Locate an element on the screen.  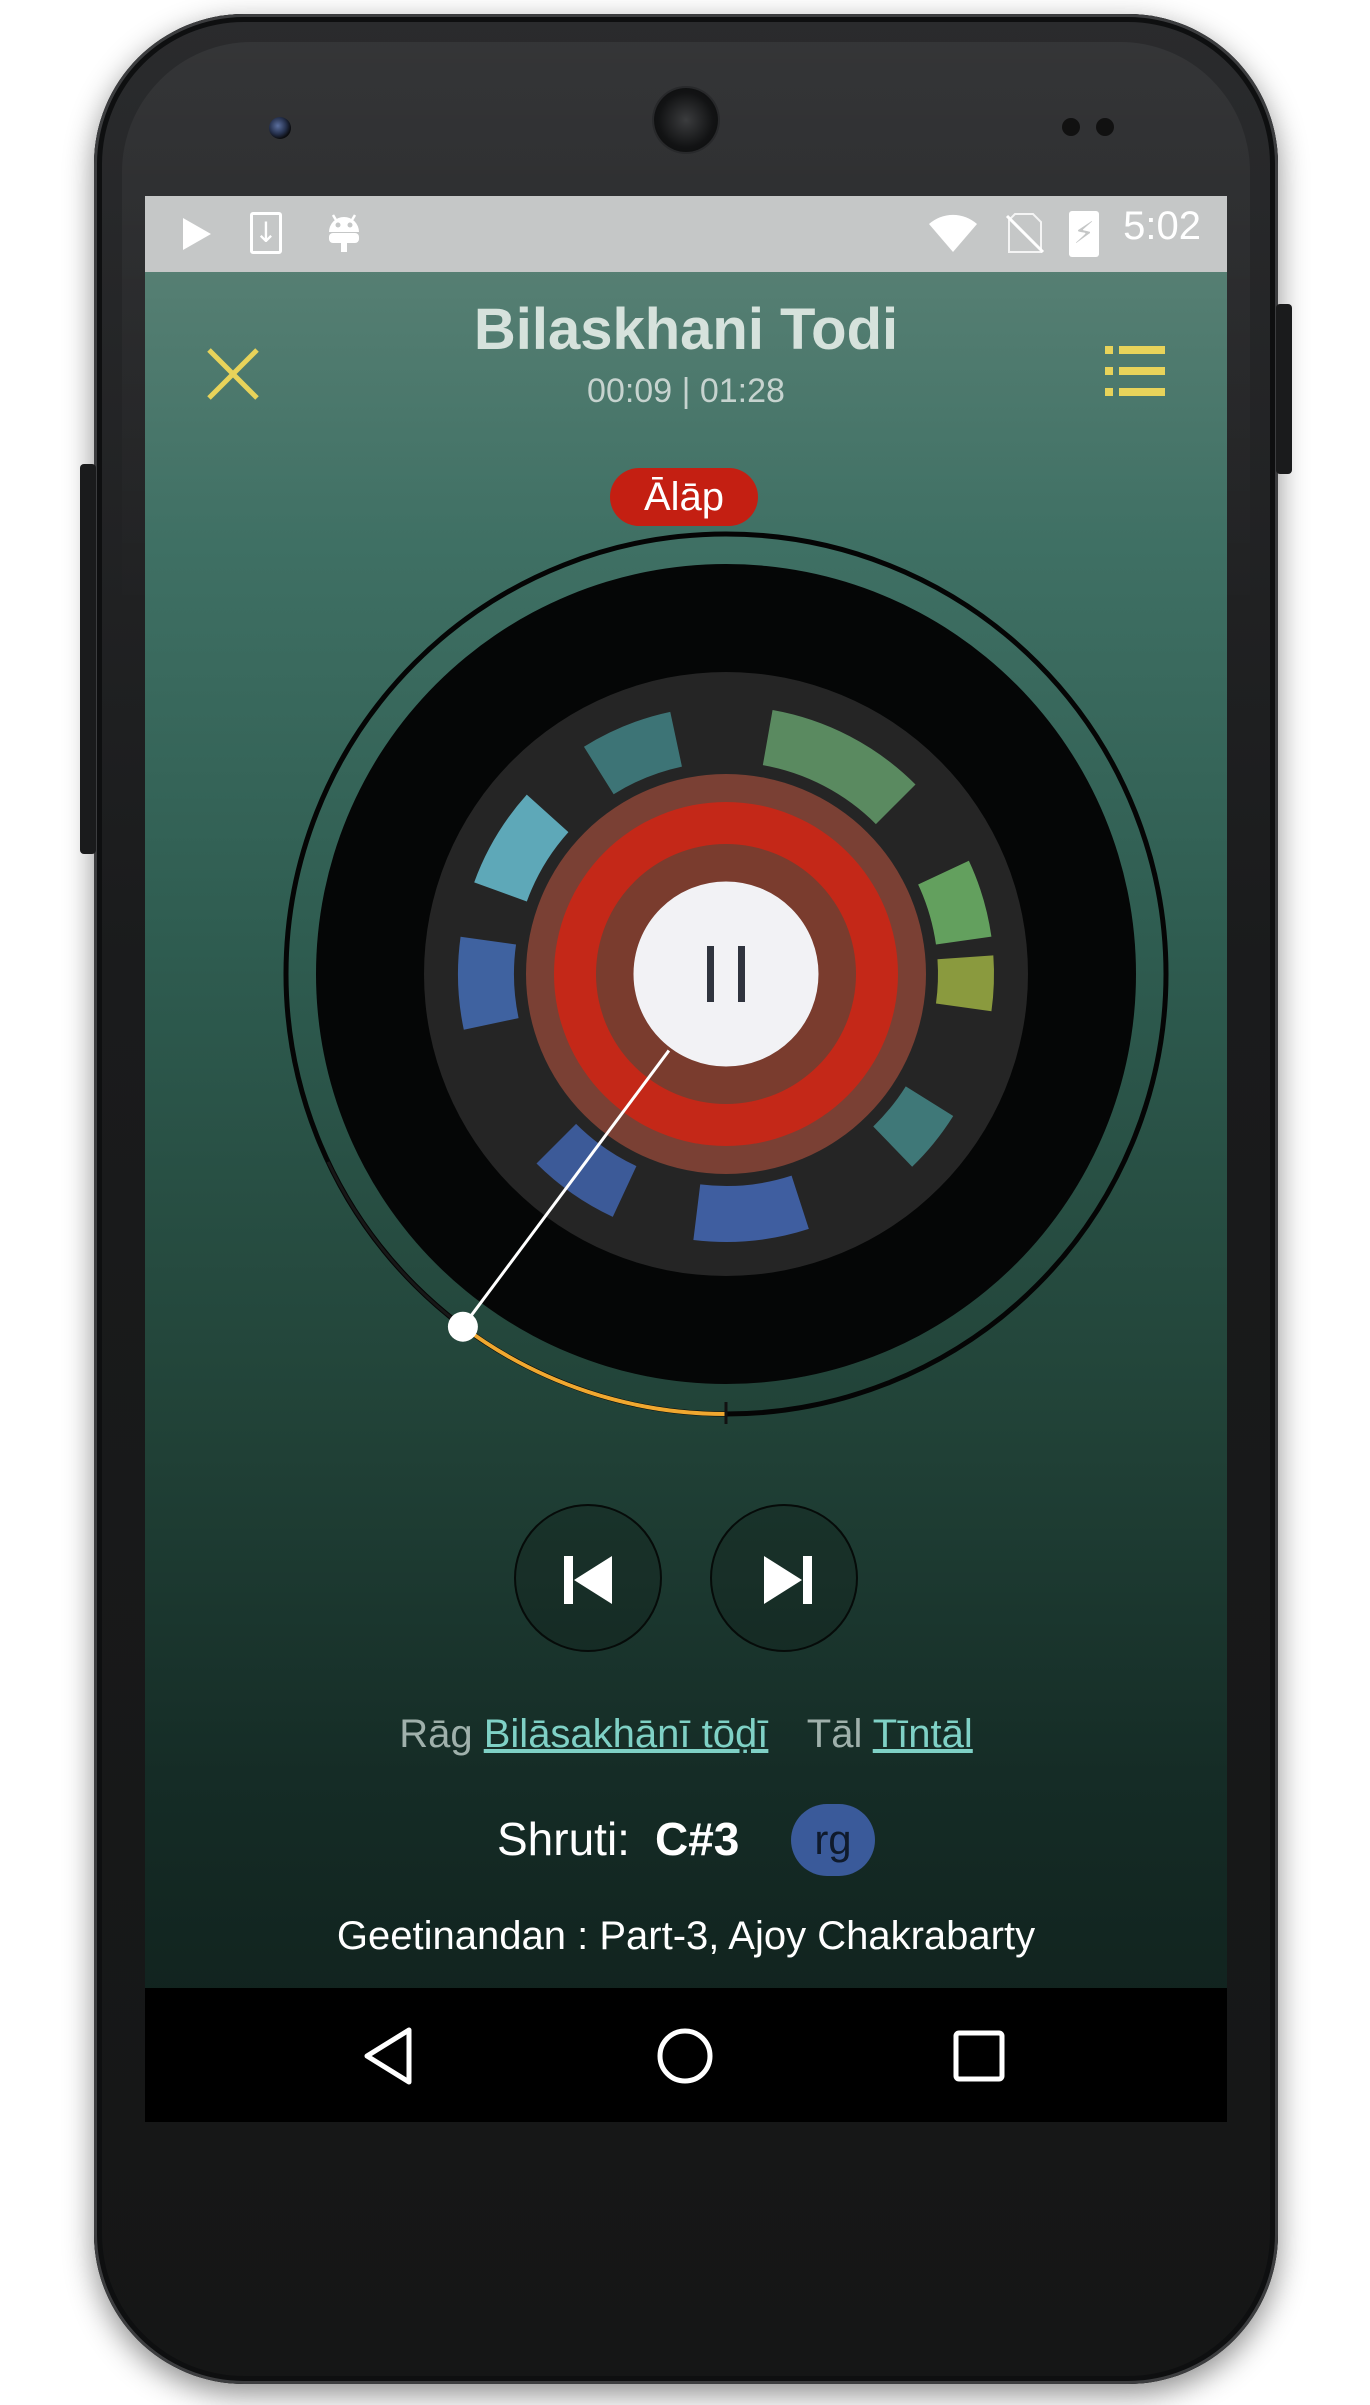
volume-button is located at coordinates (88, 659).